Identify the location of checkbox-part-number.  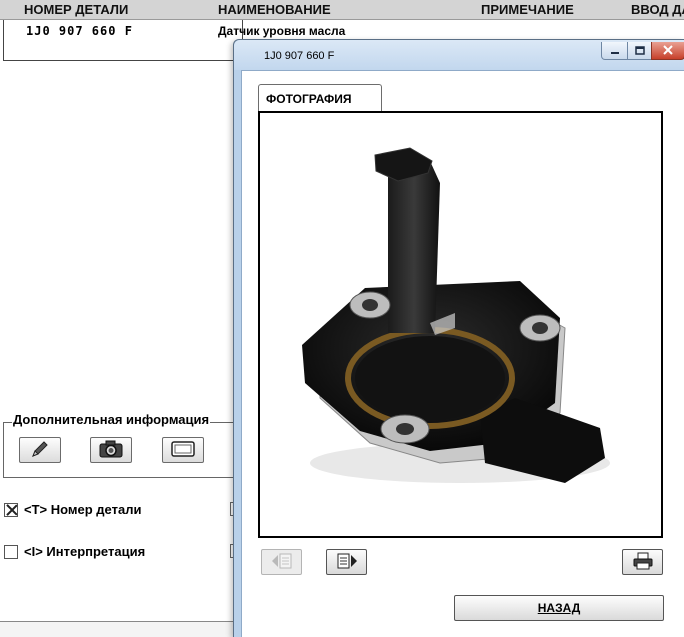
(11, 509).